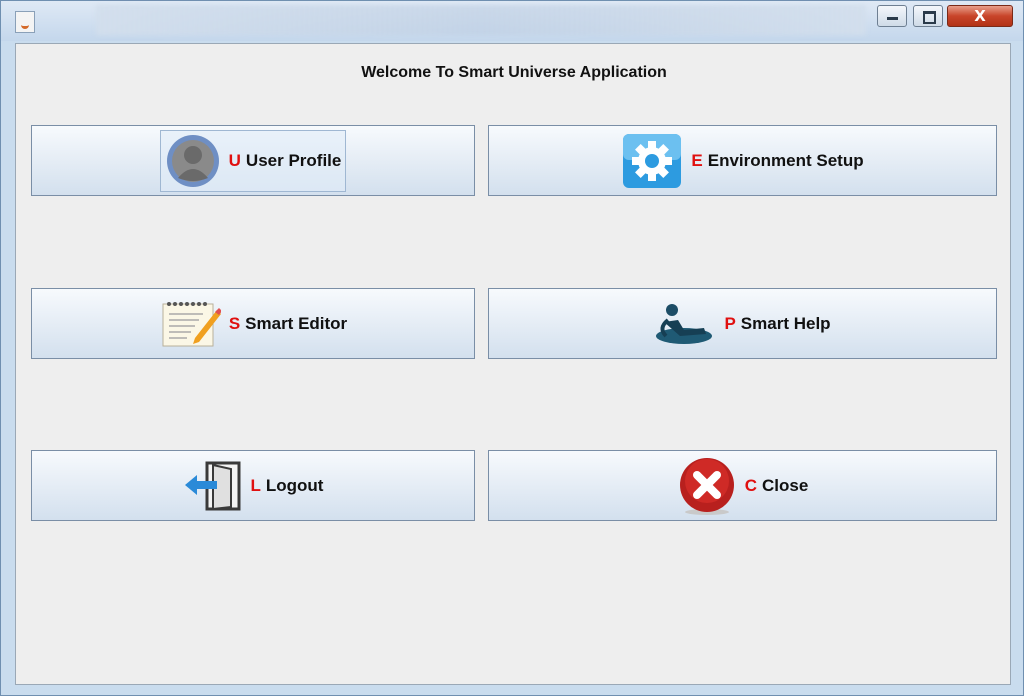  What do you see at coordinates (25, 22) in the screenshot?
I see `java-app-icon` at bounding box center [25, 22].